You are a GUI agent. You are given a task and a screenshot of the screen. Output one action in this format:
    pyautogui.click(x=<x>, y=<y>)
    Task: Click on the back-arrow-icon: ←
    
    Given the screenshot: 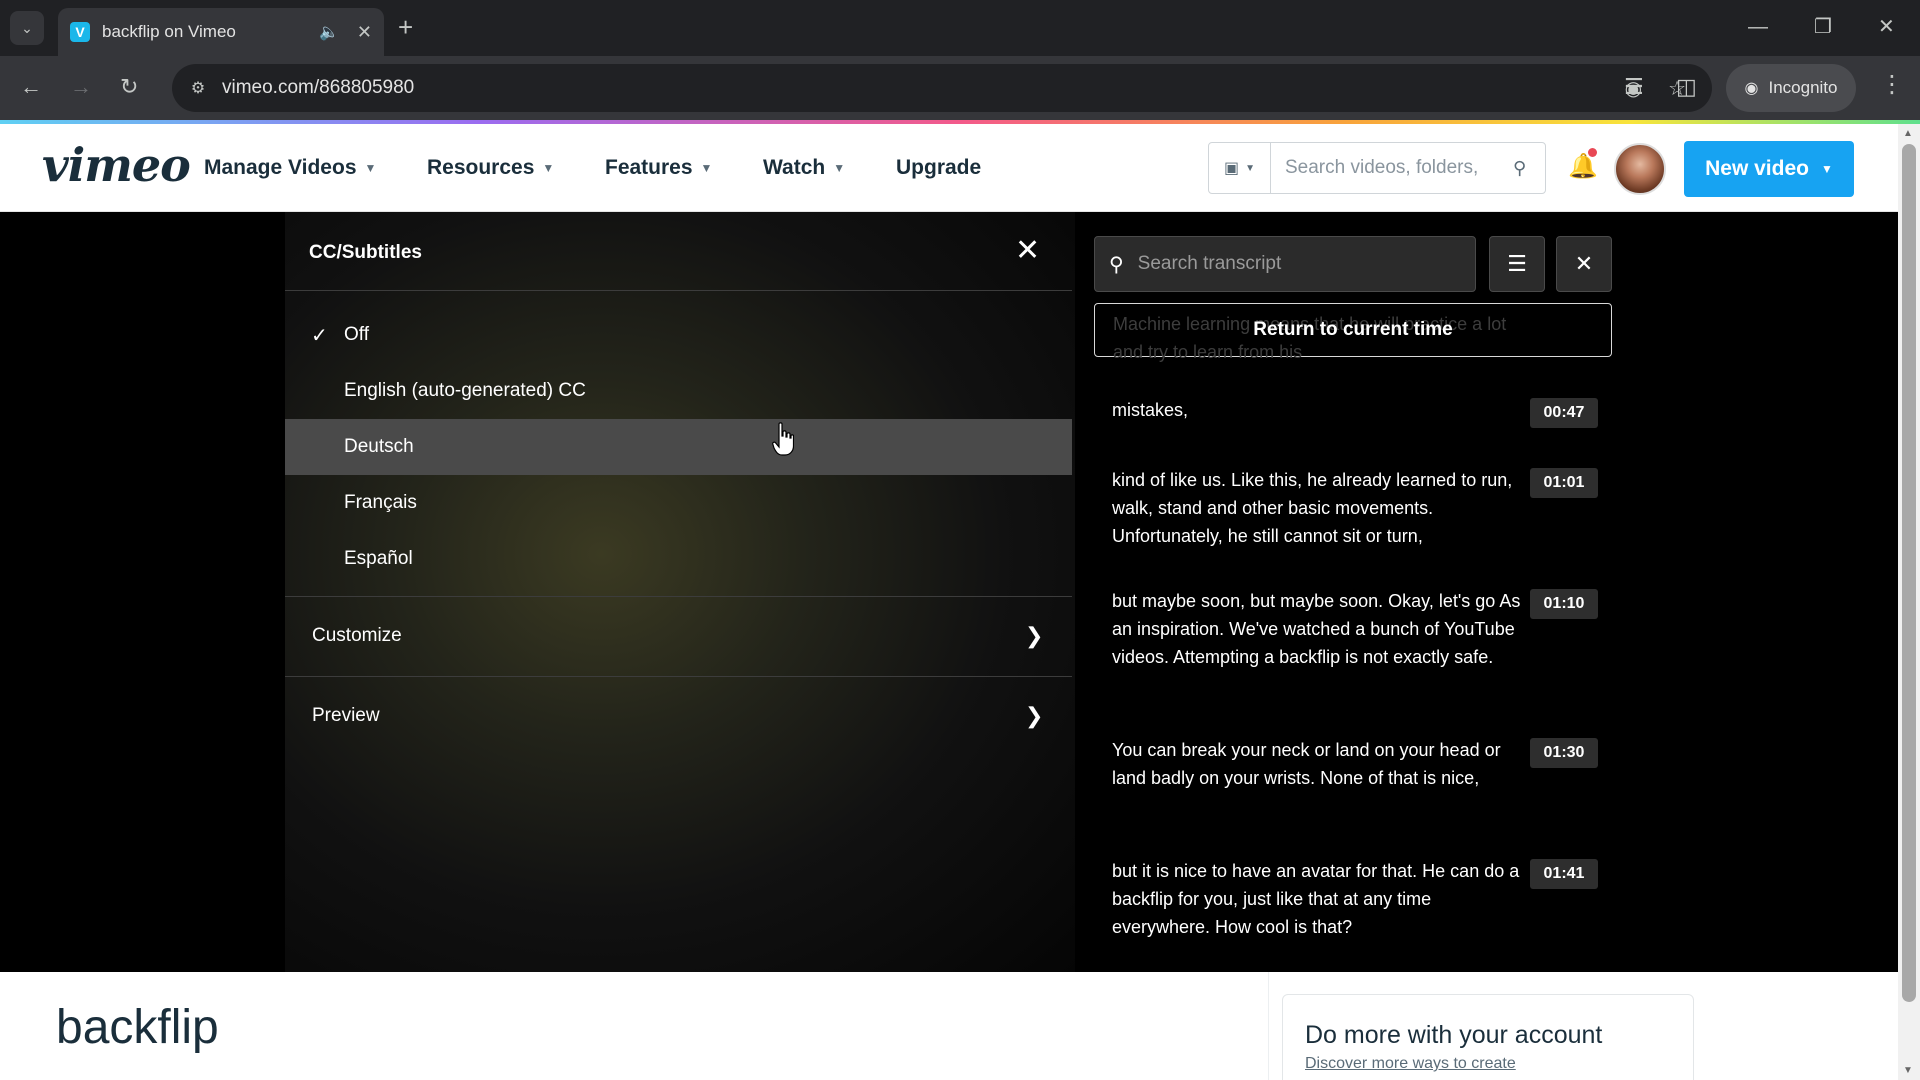 What is the action you would take?
    pyautogui.click(x=31, y=87)
    